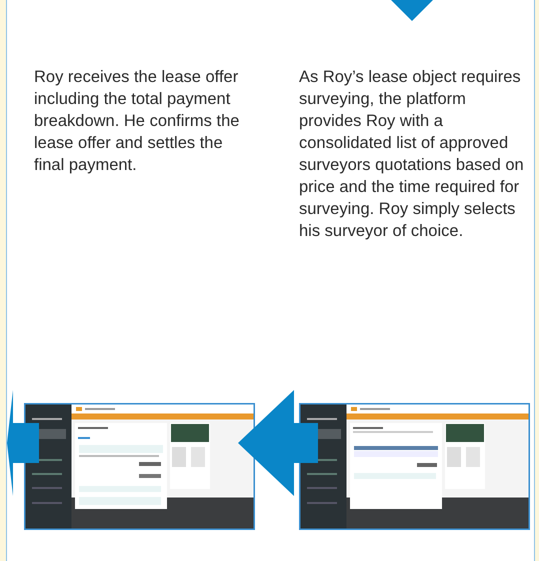 The image size is (539, 561). I want to click on step-description: As Roy’s lease object requires surveying, the platform provides Roy with a consolidated list of approved surveyors quotations based on price and the time required for surveying. Roy simply selects his surveyor of choice., so click(412, 154).